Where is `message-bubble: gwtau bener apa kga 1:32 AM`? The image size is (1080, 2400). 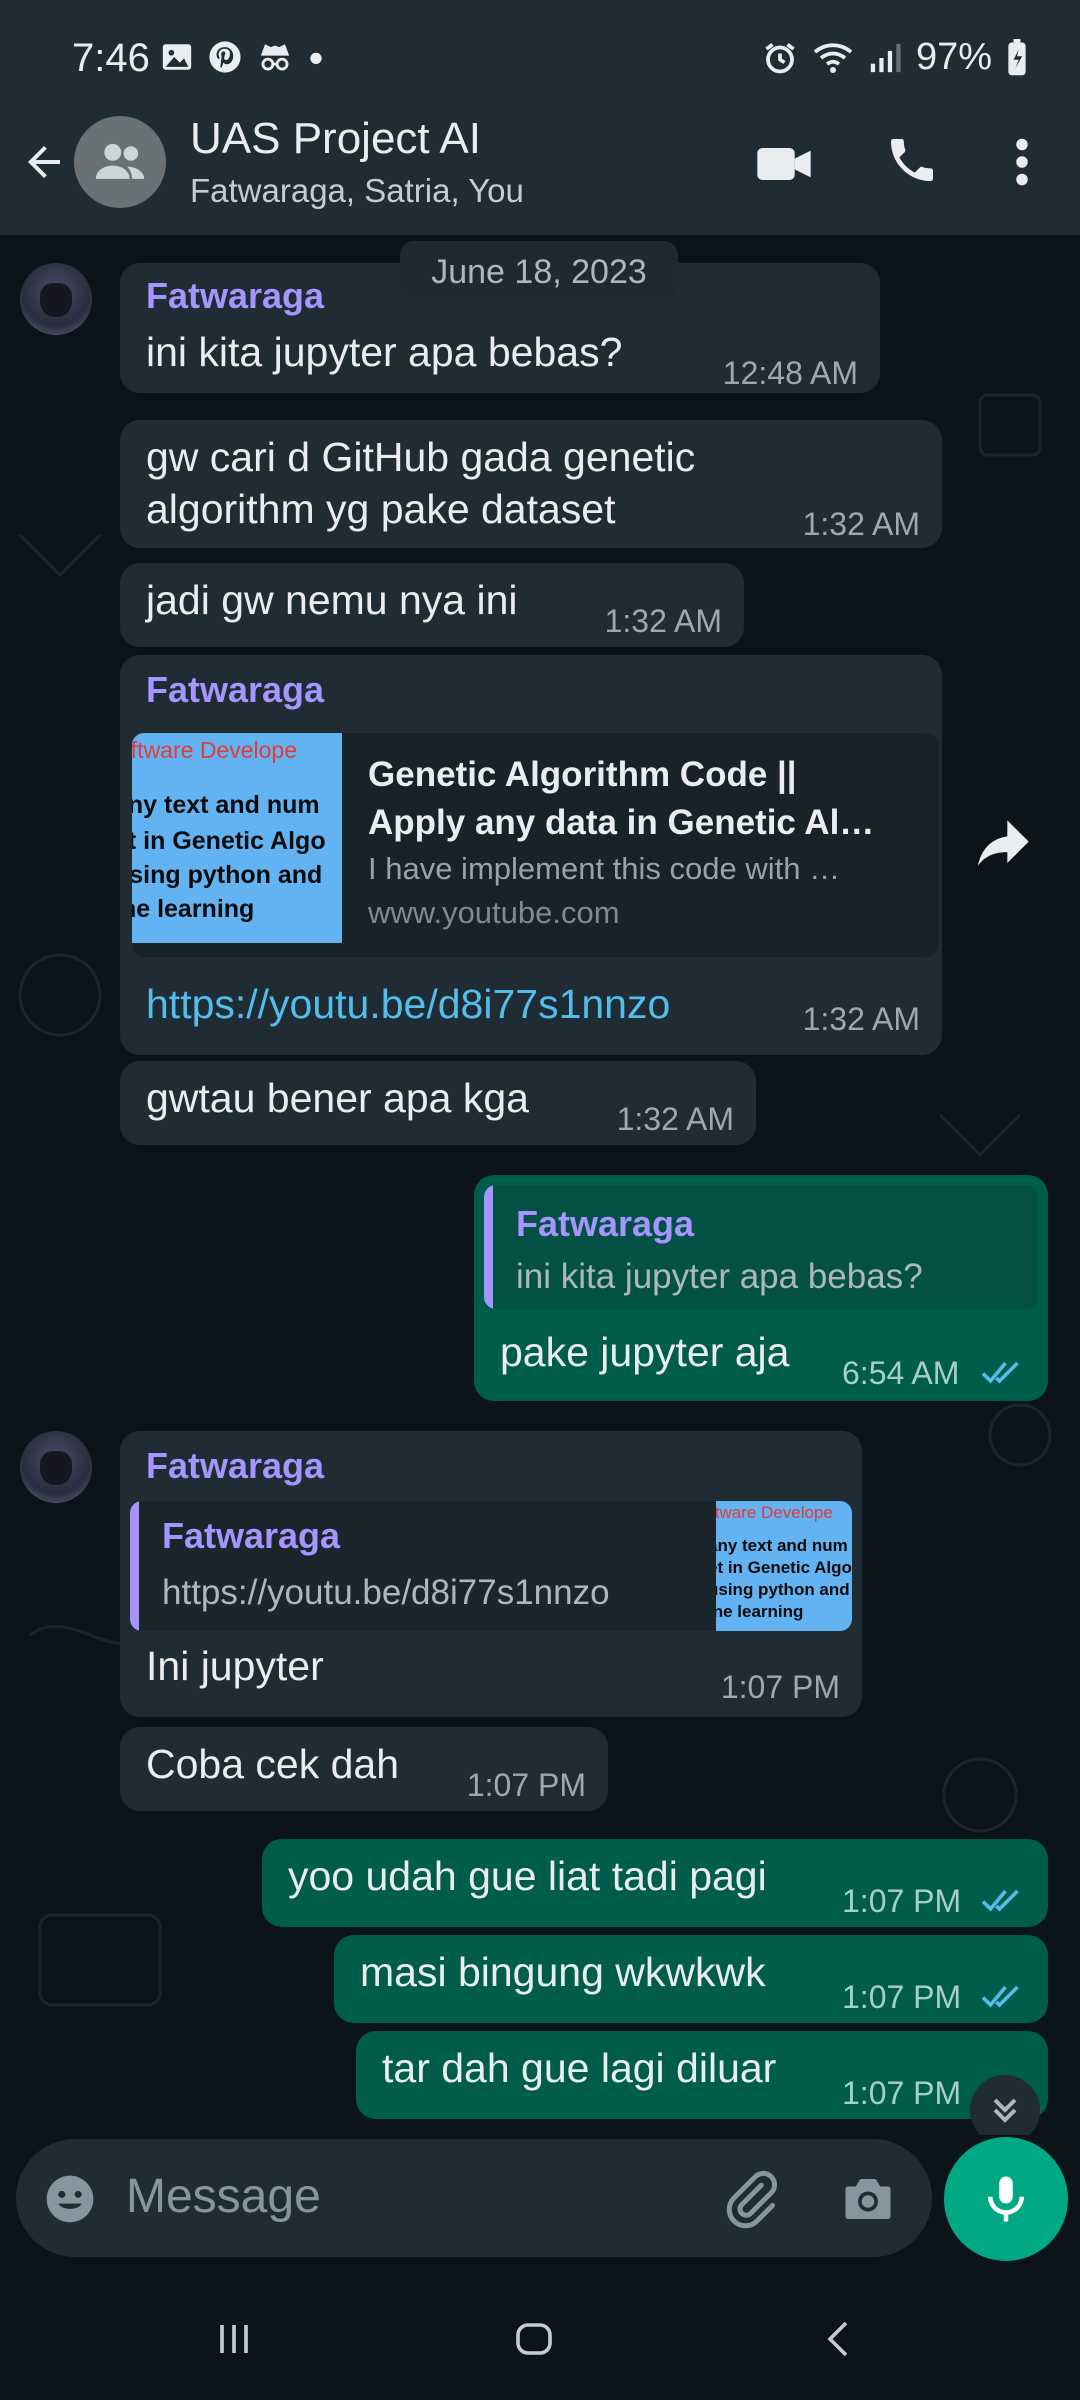
message-bubble: gwtau bener apa kga 1:32 AM is located at coordinates (438, 1103).